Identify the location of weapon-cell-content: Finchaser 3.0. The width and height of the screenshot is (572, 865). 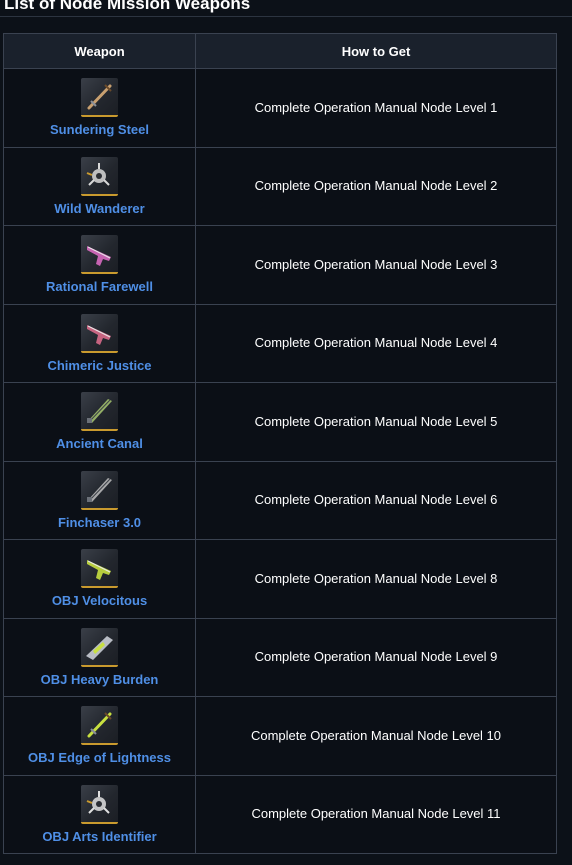
(99, 500).